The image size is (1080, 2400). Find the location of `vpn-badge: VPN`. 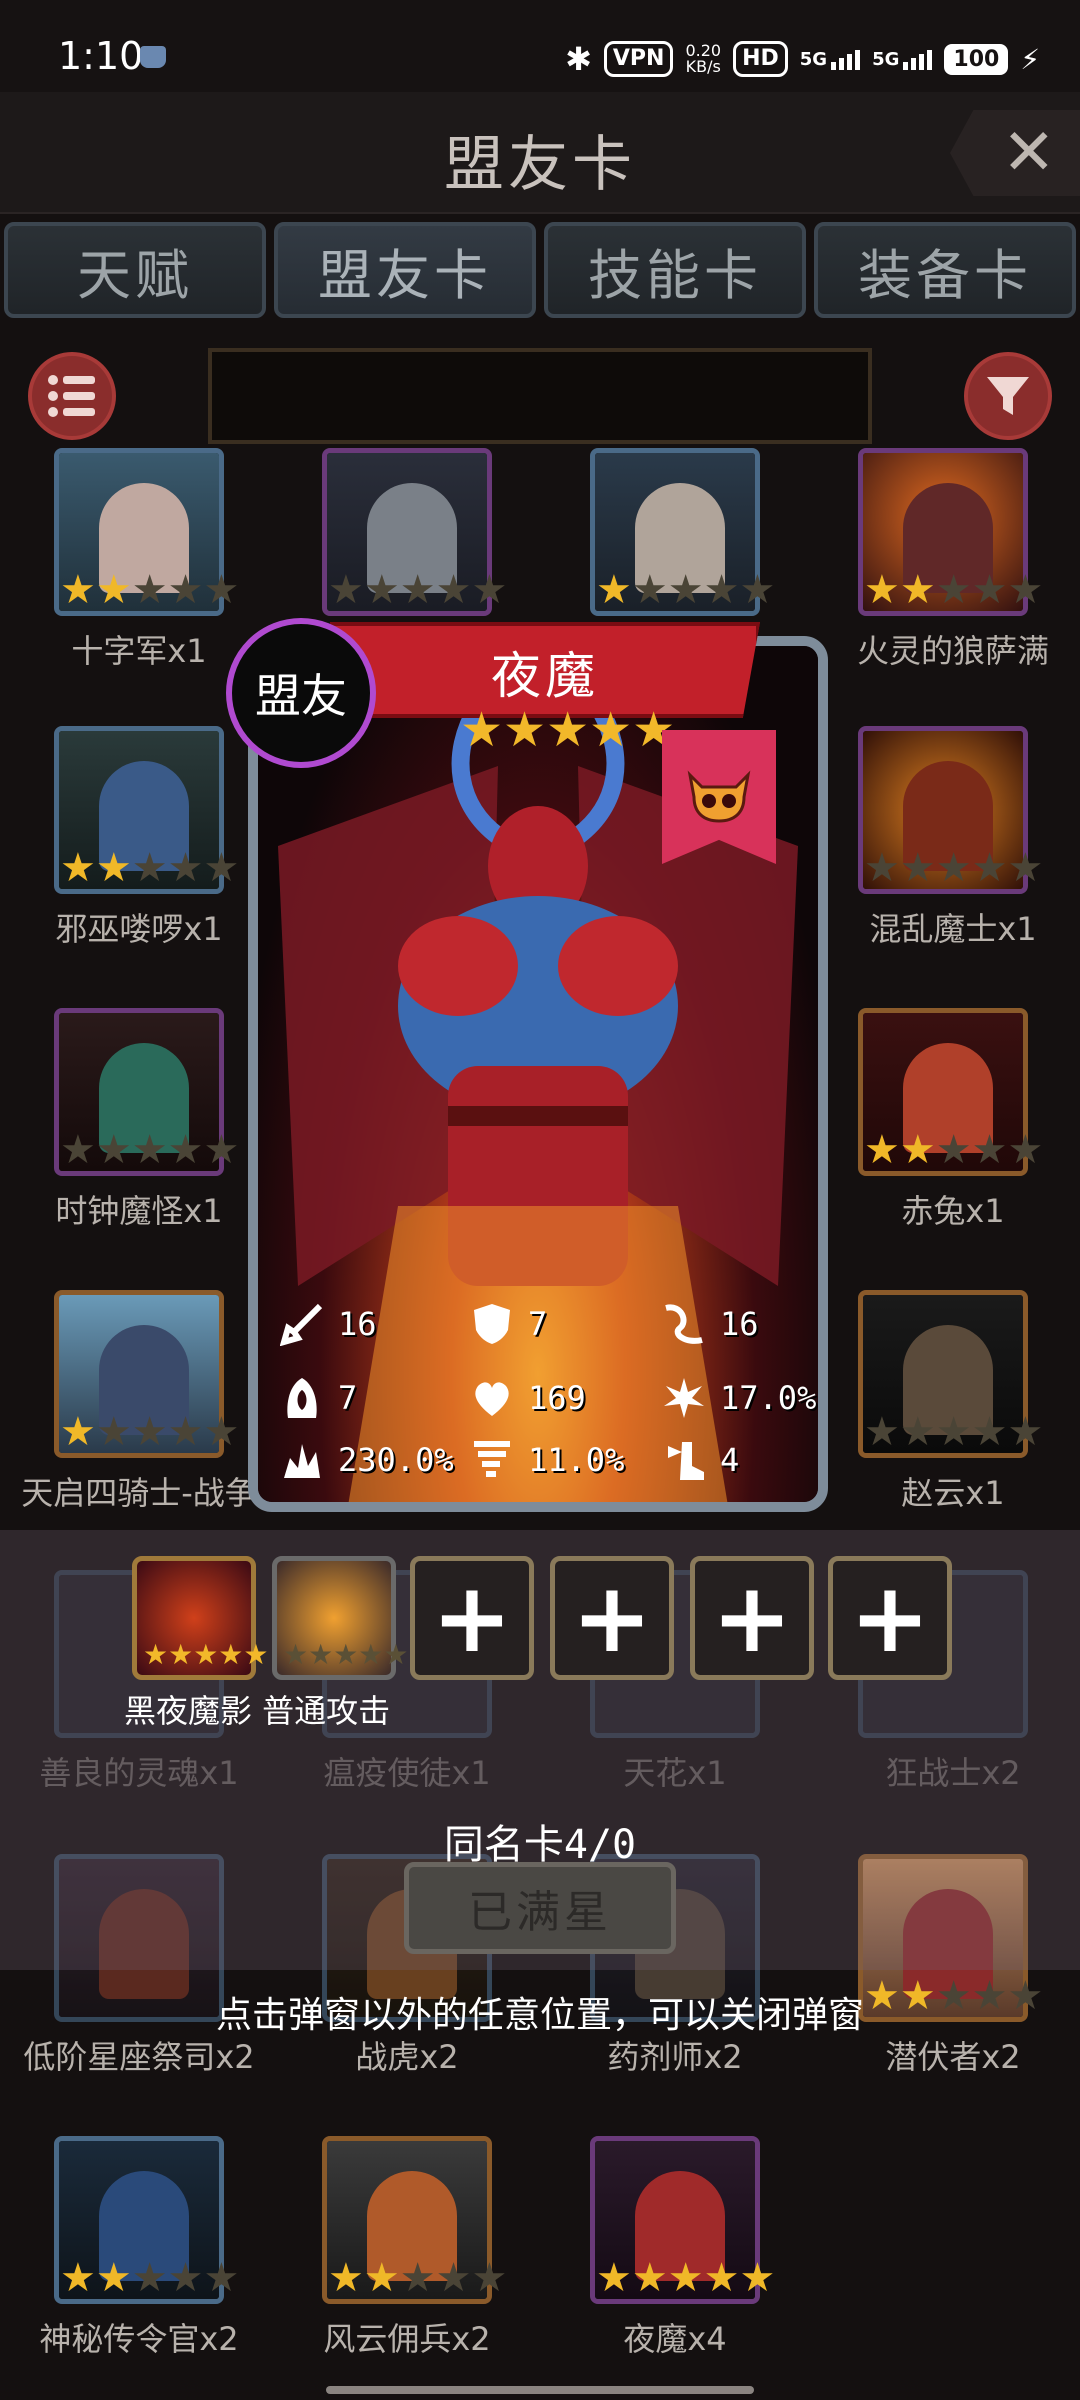

vpn-badge: VPN is located at coordinates (638, 59).